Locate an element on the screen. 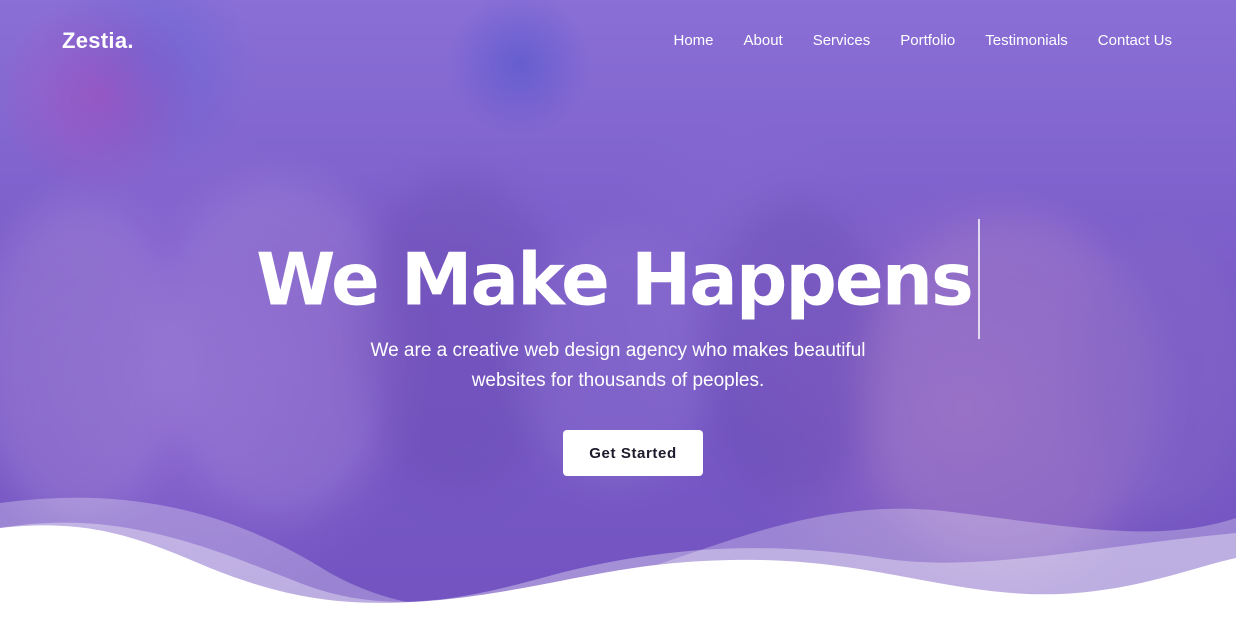  text-cursor-icon is located at coordinates (978, 279).